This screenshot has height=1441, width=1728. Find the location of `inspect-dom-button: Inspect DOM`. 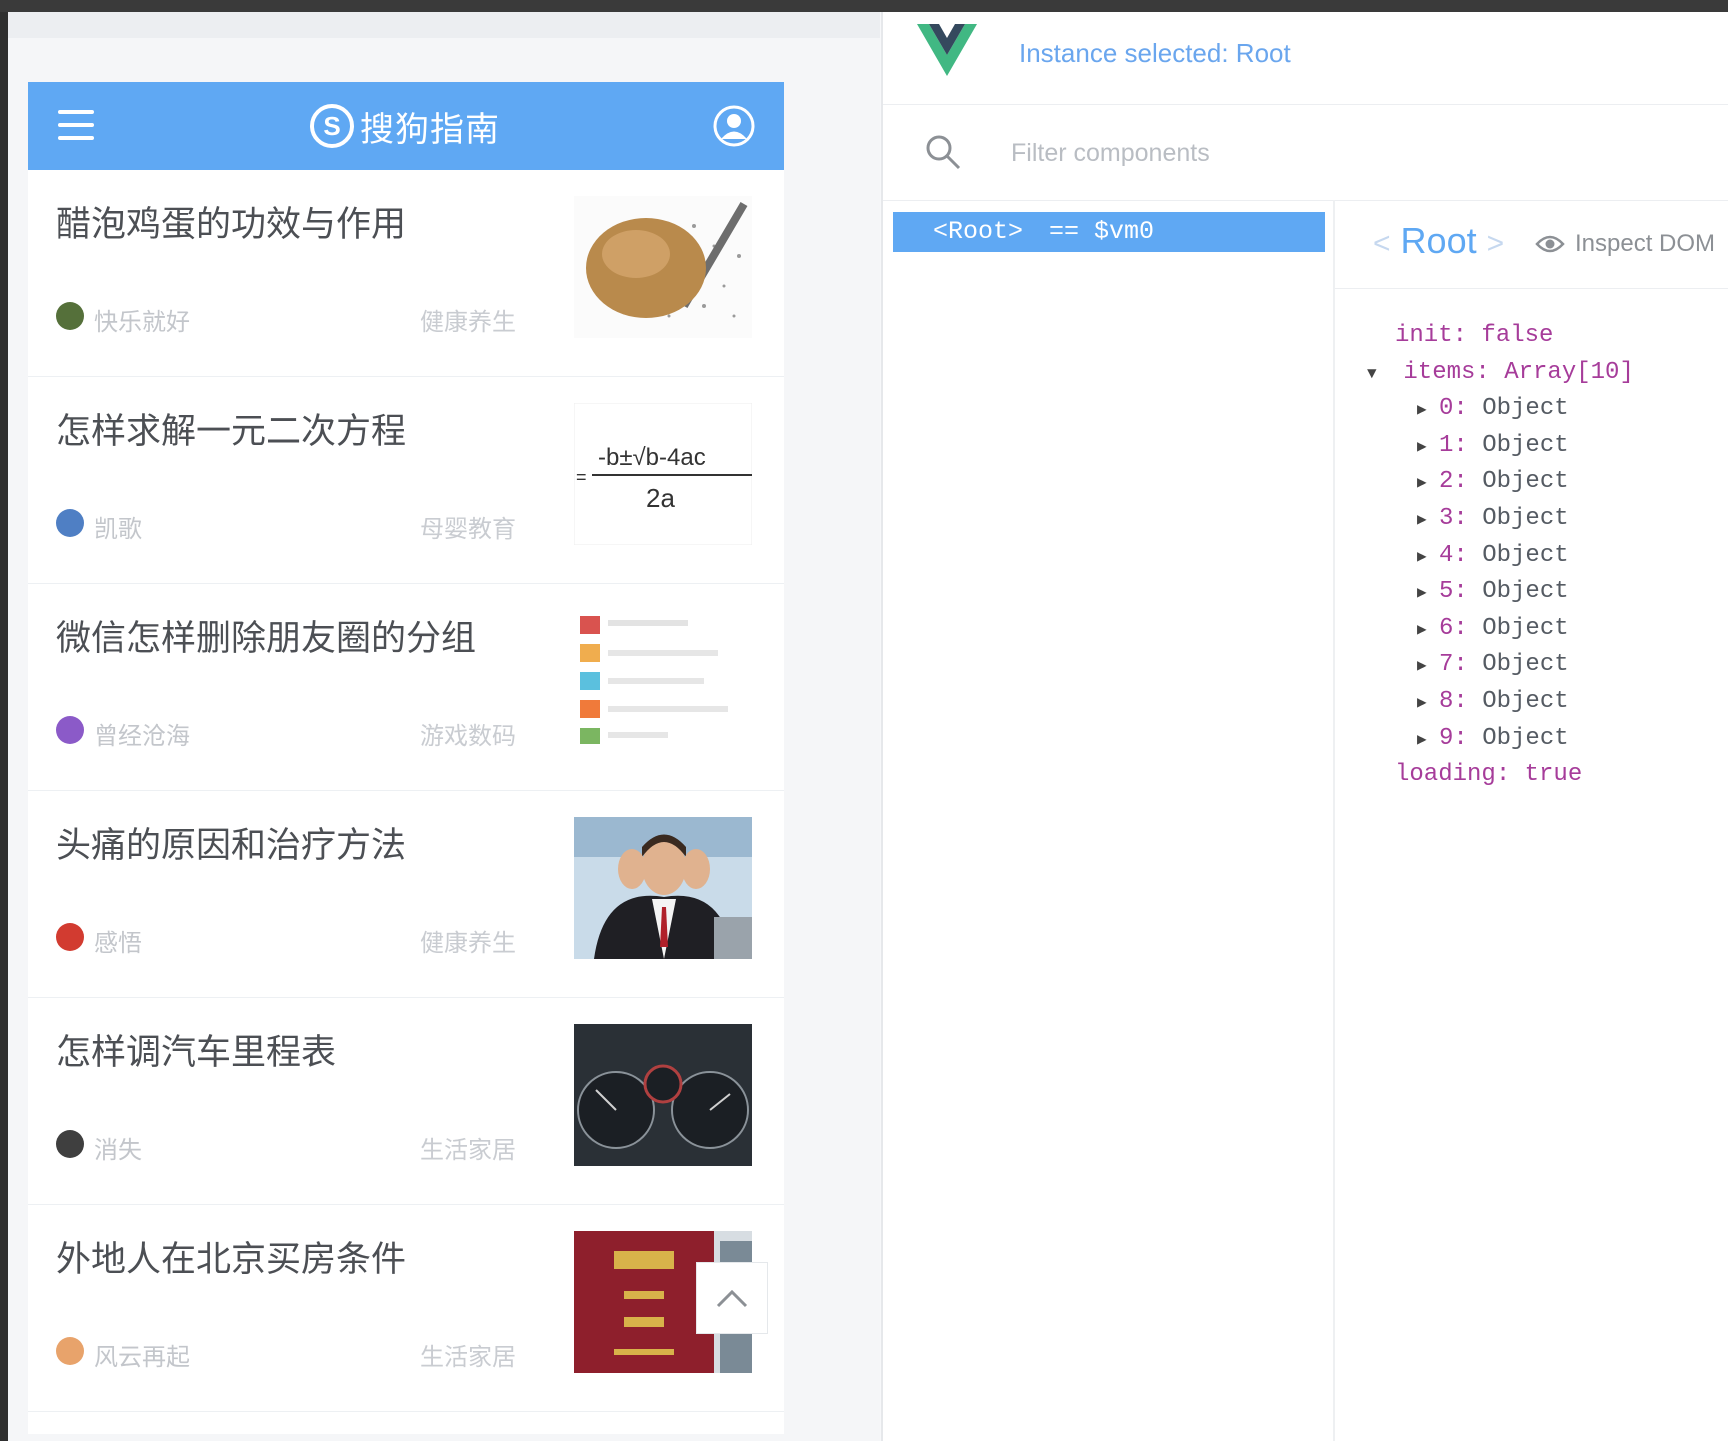

inspect-dom-button: Inspect DOM is located at coordinates (1625, 244).